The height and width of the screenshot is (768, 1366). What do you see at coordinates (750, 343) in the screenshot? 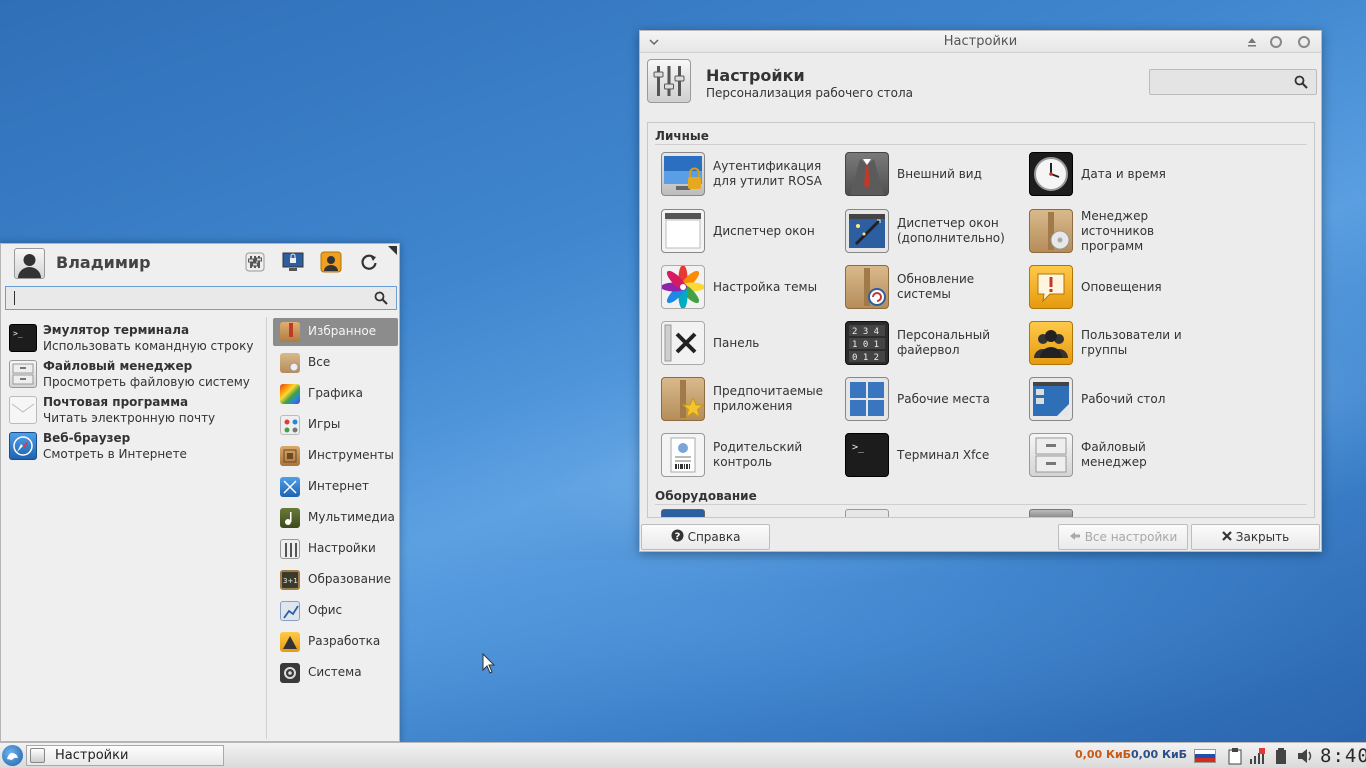
I see `settings-item-panel: Панель` at bounding box center [750, 343].